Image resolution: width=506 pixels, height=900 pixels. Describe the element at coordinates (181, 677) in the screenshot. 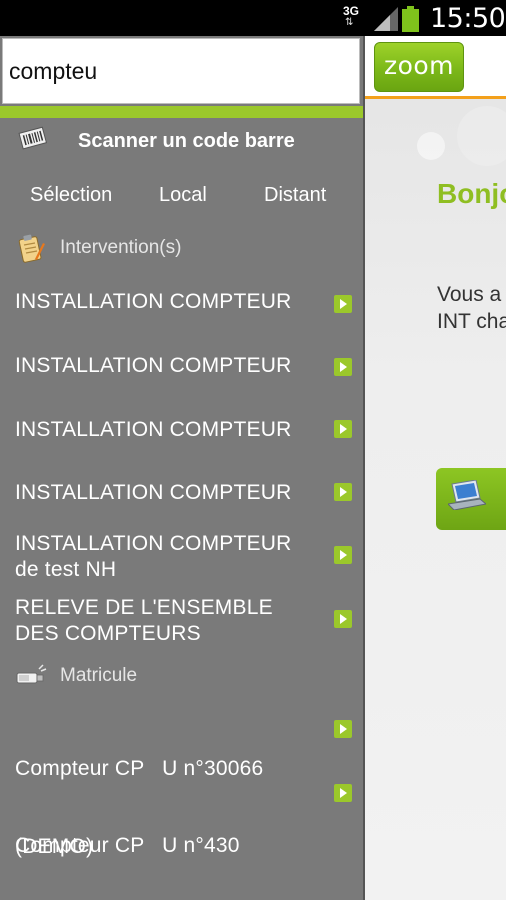

I see `section-matricule: Matricule` at that location.